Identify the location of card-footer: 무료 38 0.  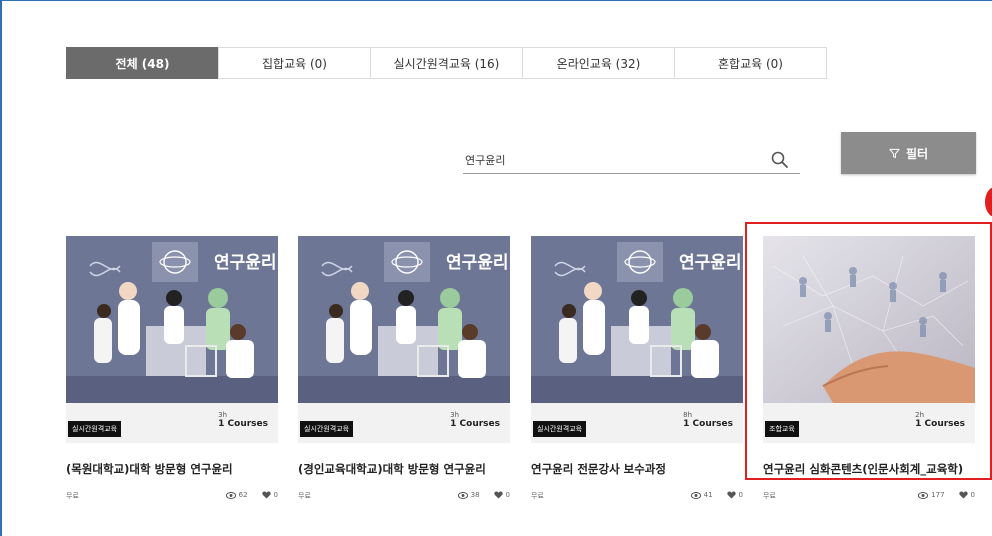
(404, 498).